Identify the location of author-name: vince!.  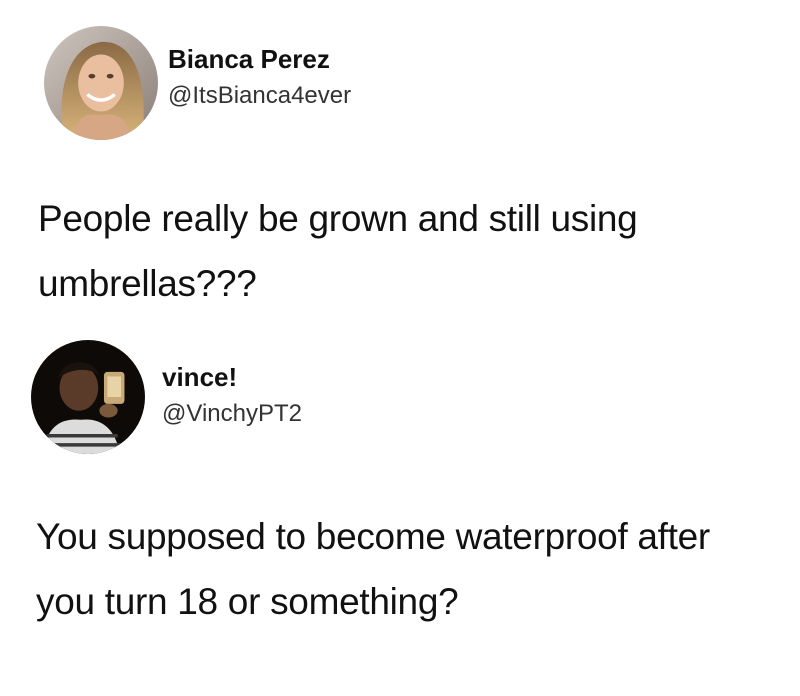
(199, 377).